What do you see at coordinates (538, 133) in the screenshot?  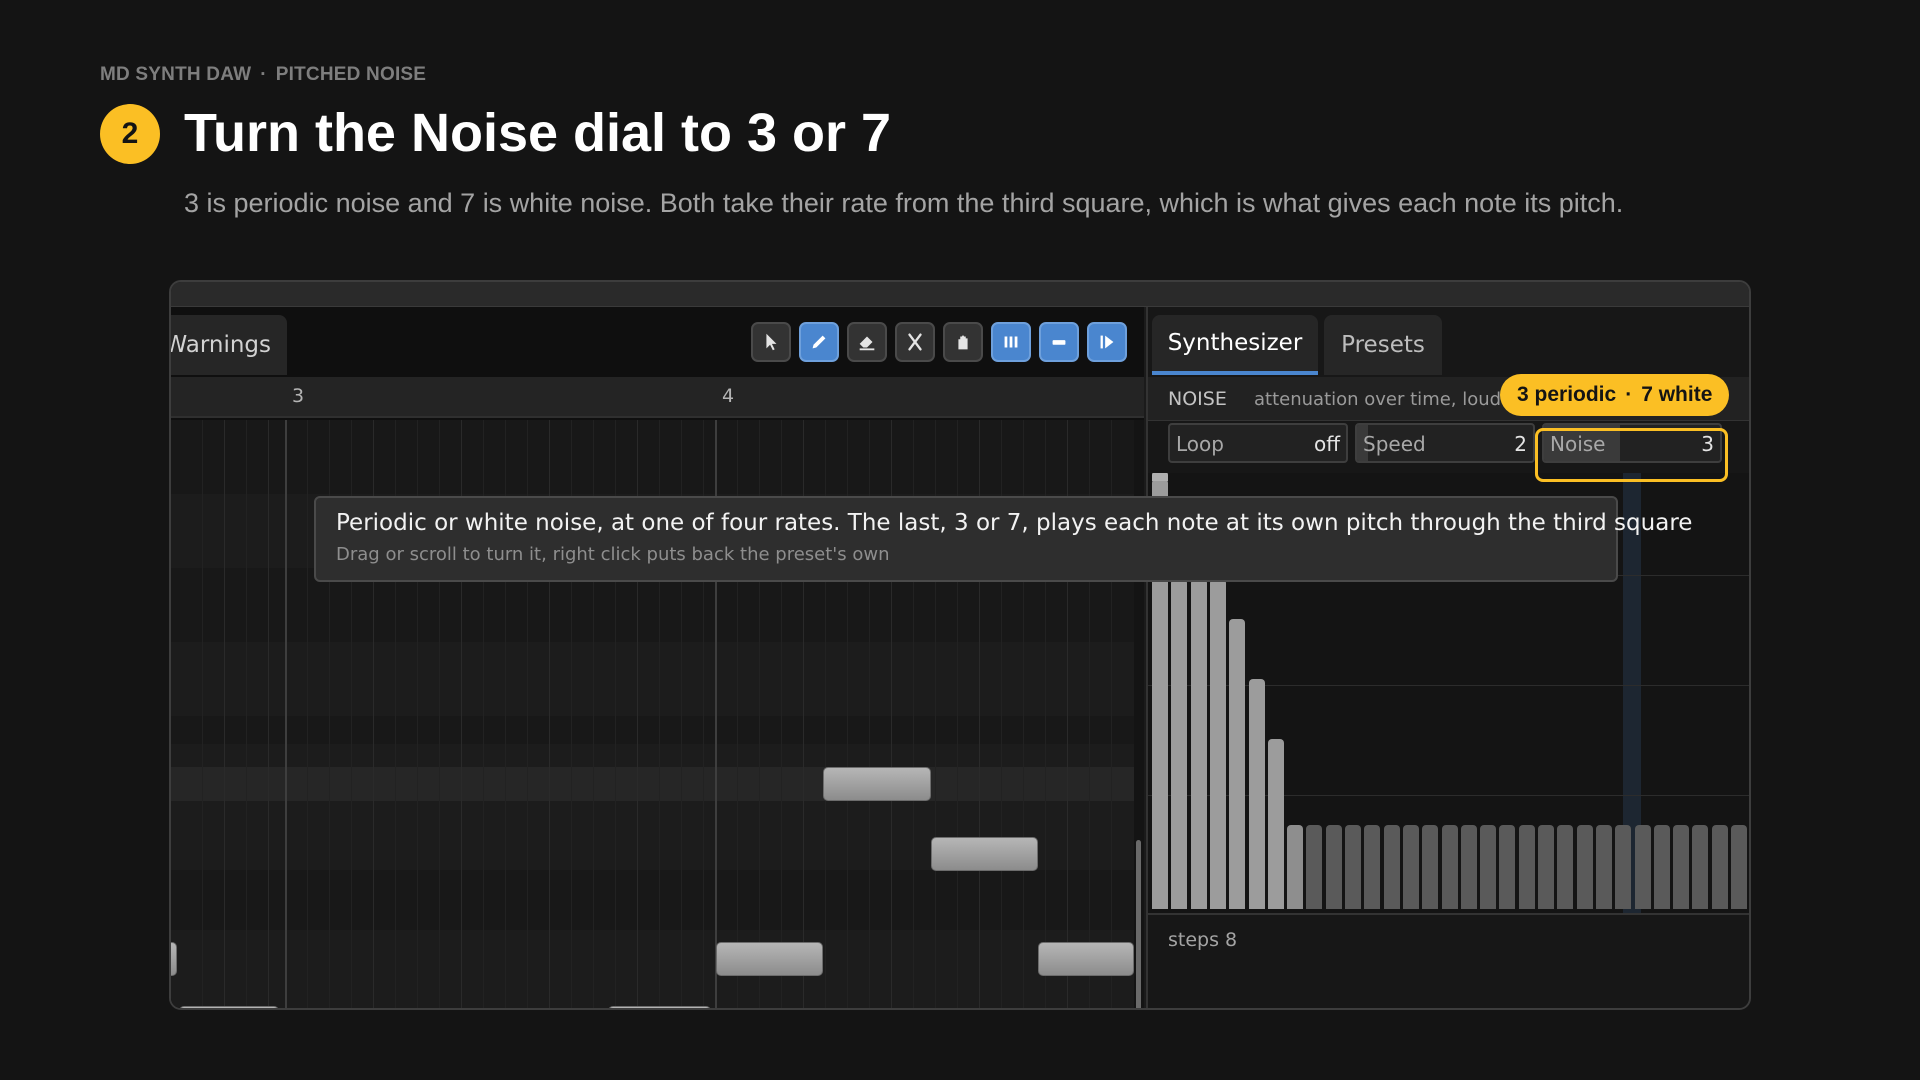 I see `step-title: Turn the Noise dial to 3 or 7` at bounding box center [538, 133].